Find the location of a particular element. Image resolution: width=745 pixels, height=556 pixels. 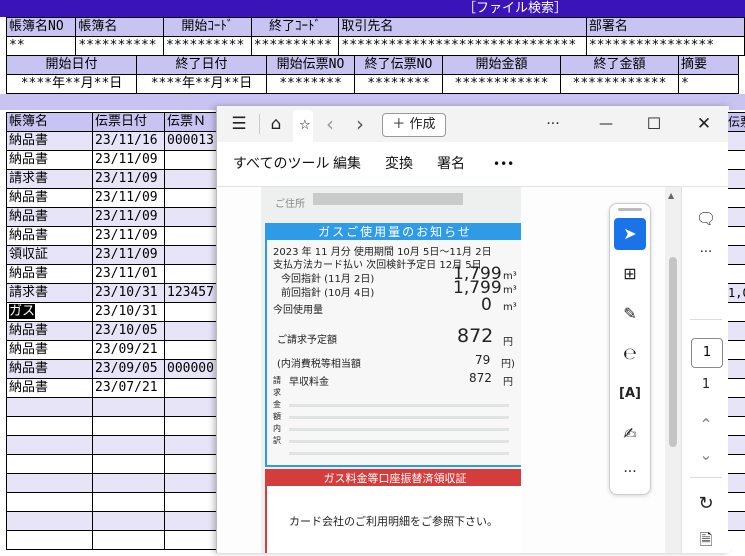

field-start-code: ********** is located at coordinates (207, 46).